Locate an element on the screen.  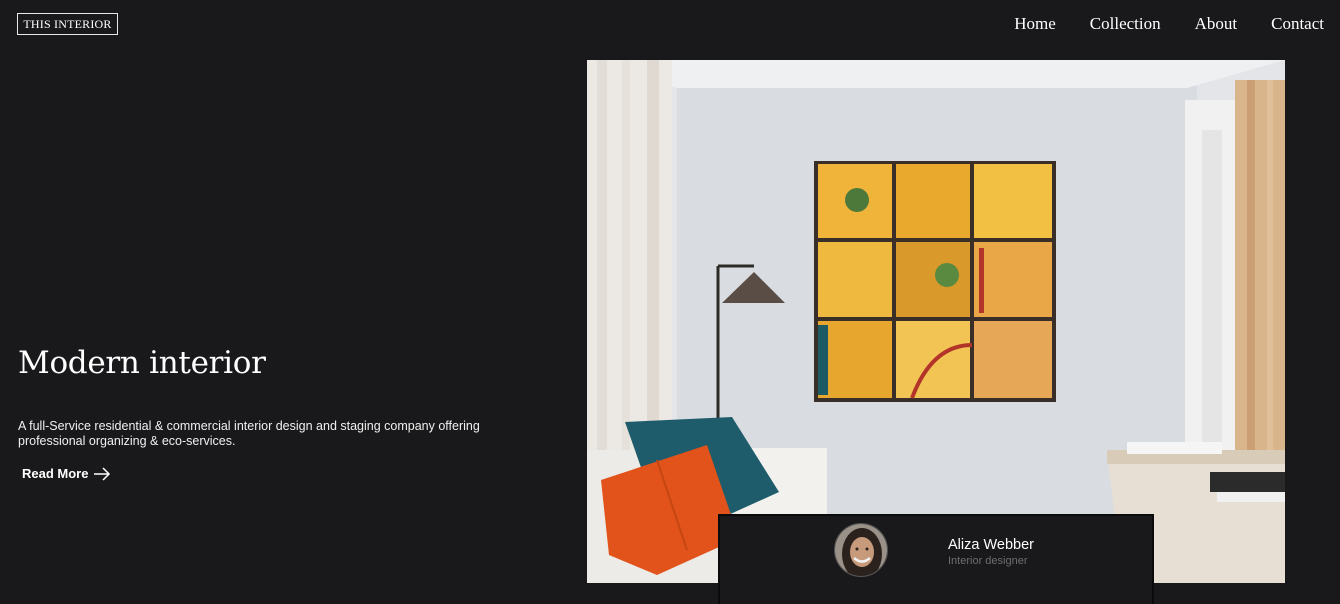
read-more-button: Read More is located at coordinates (66, 473).